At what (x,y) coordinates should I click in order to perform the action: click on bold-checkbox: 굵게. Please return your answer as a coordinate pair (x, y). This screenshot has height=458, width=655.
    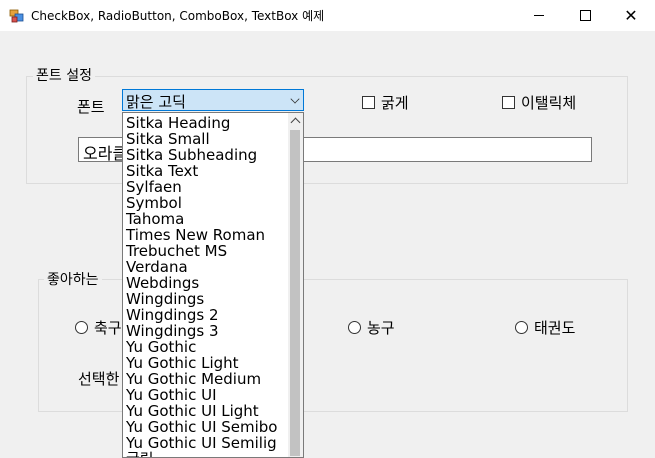
    Looking at the image, I should click on (385, 102).